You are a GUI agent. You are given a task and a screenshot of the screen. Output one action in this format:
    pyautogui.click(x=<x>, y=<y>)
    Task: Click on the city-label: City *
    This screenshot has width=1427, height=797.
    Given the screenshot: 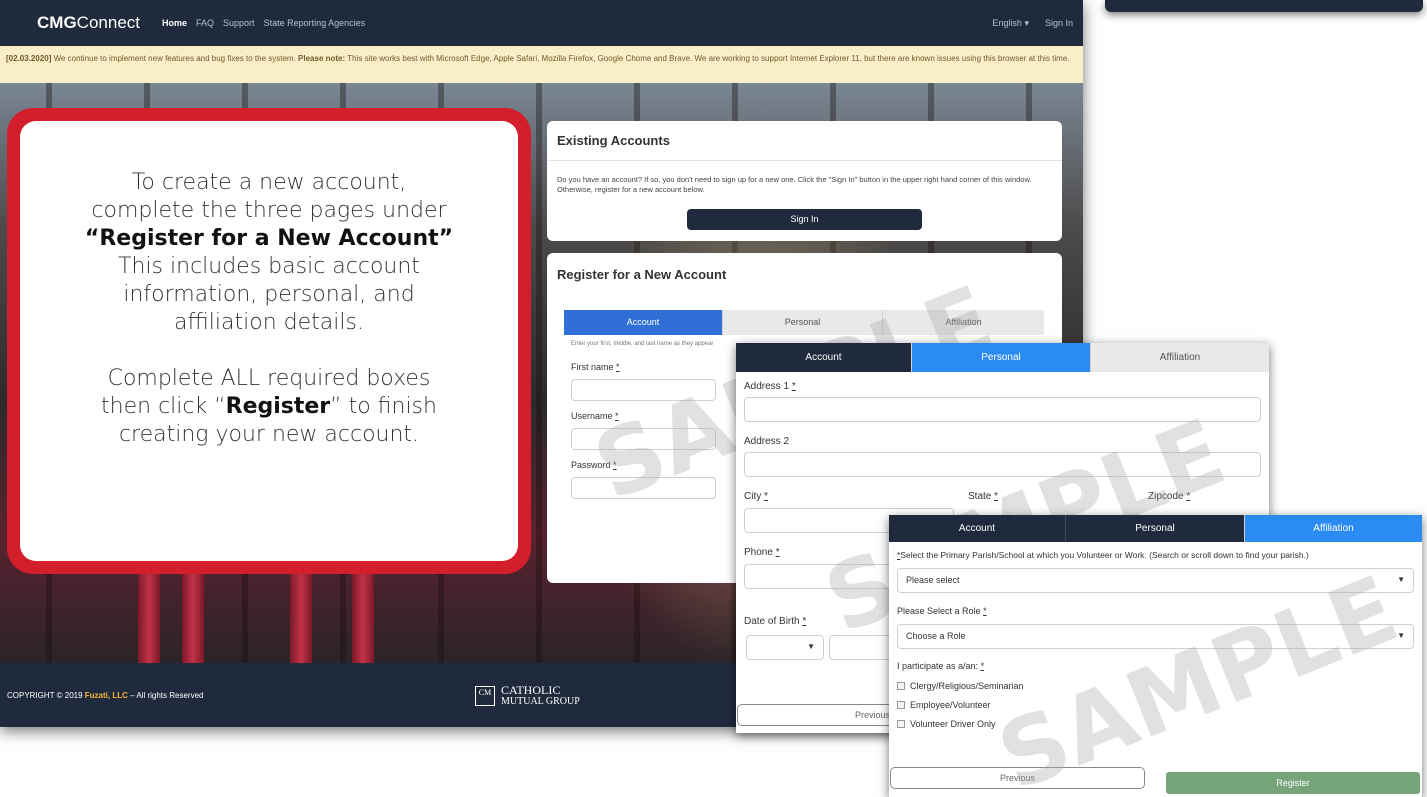 What is the action you would take?
    pyautogui.click(x=756, y=496)
    